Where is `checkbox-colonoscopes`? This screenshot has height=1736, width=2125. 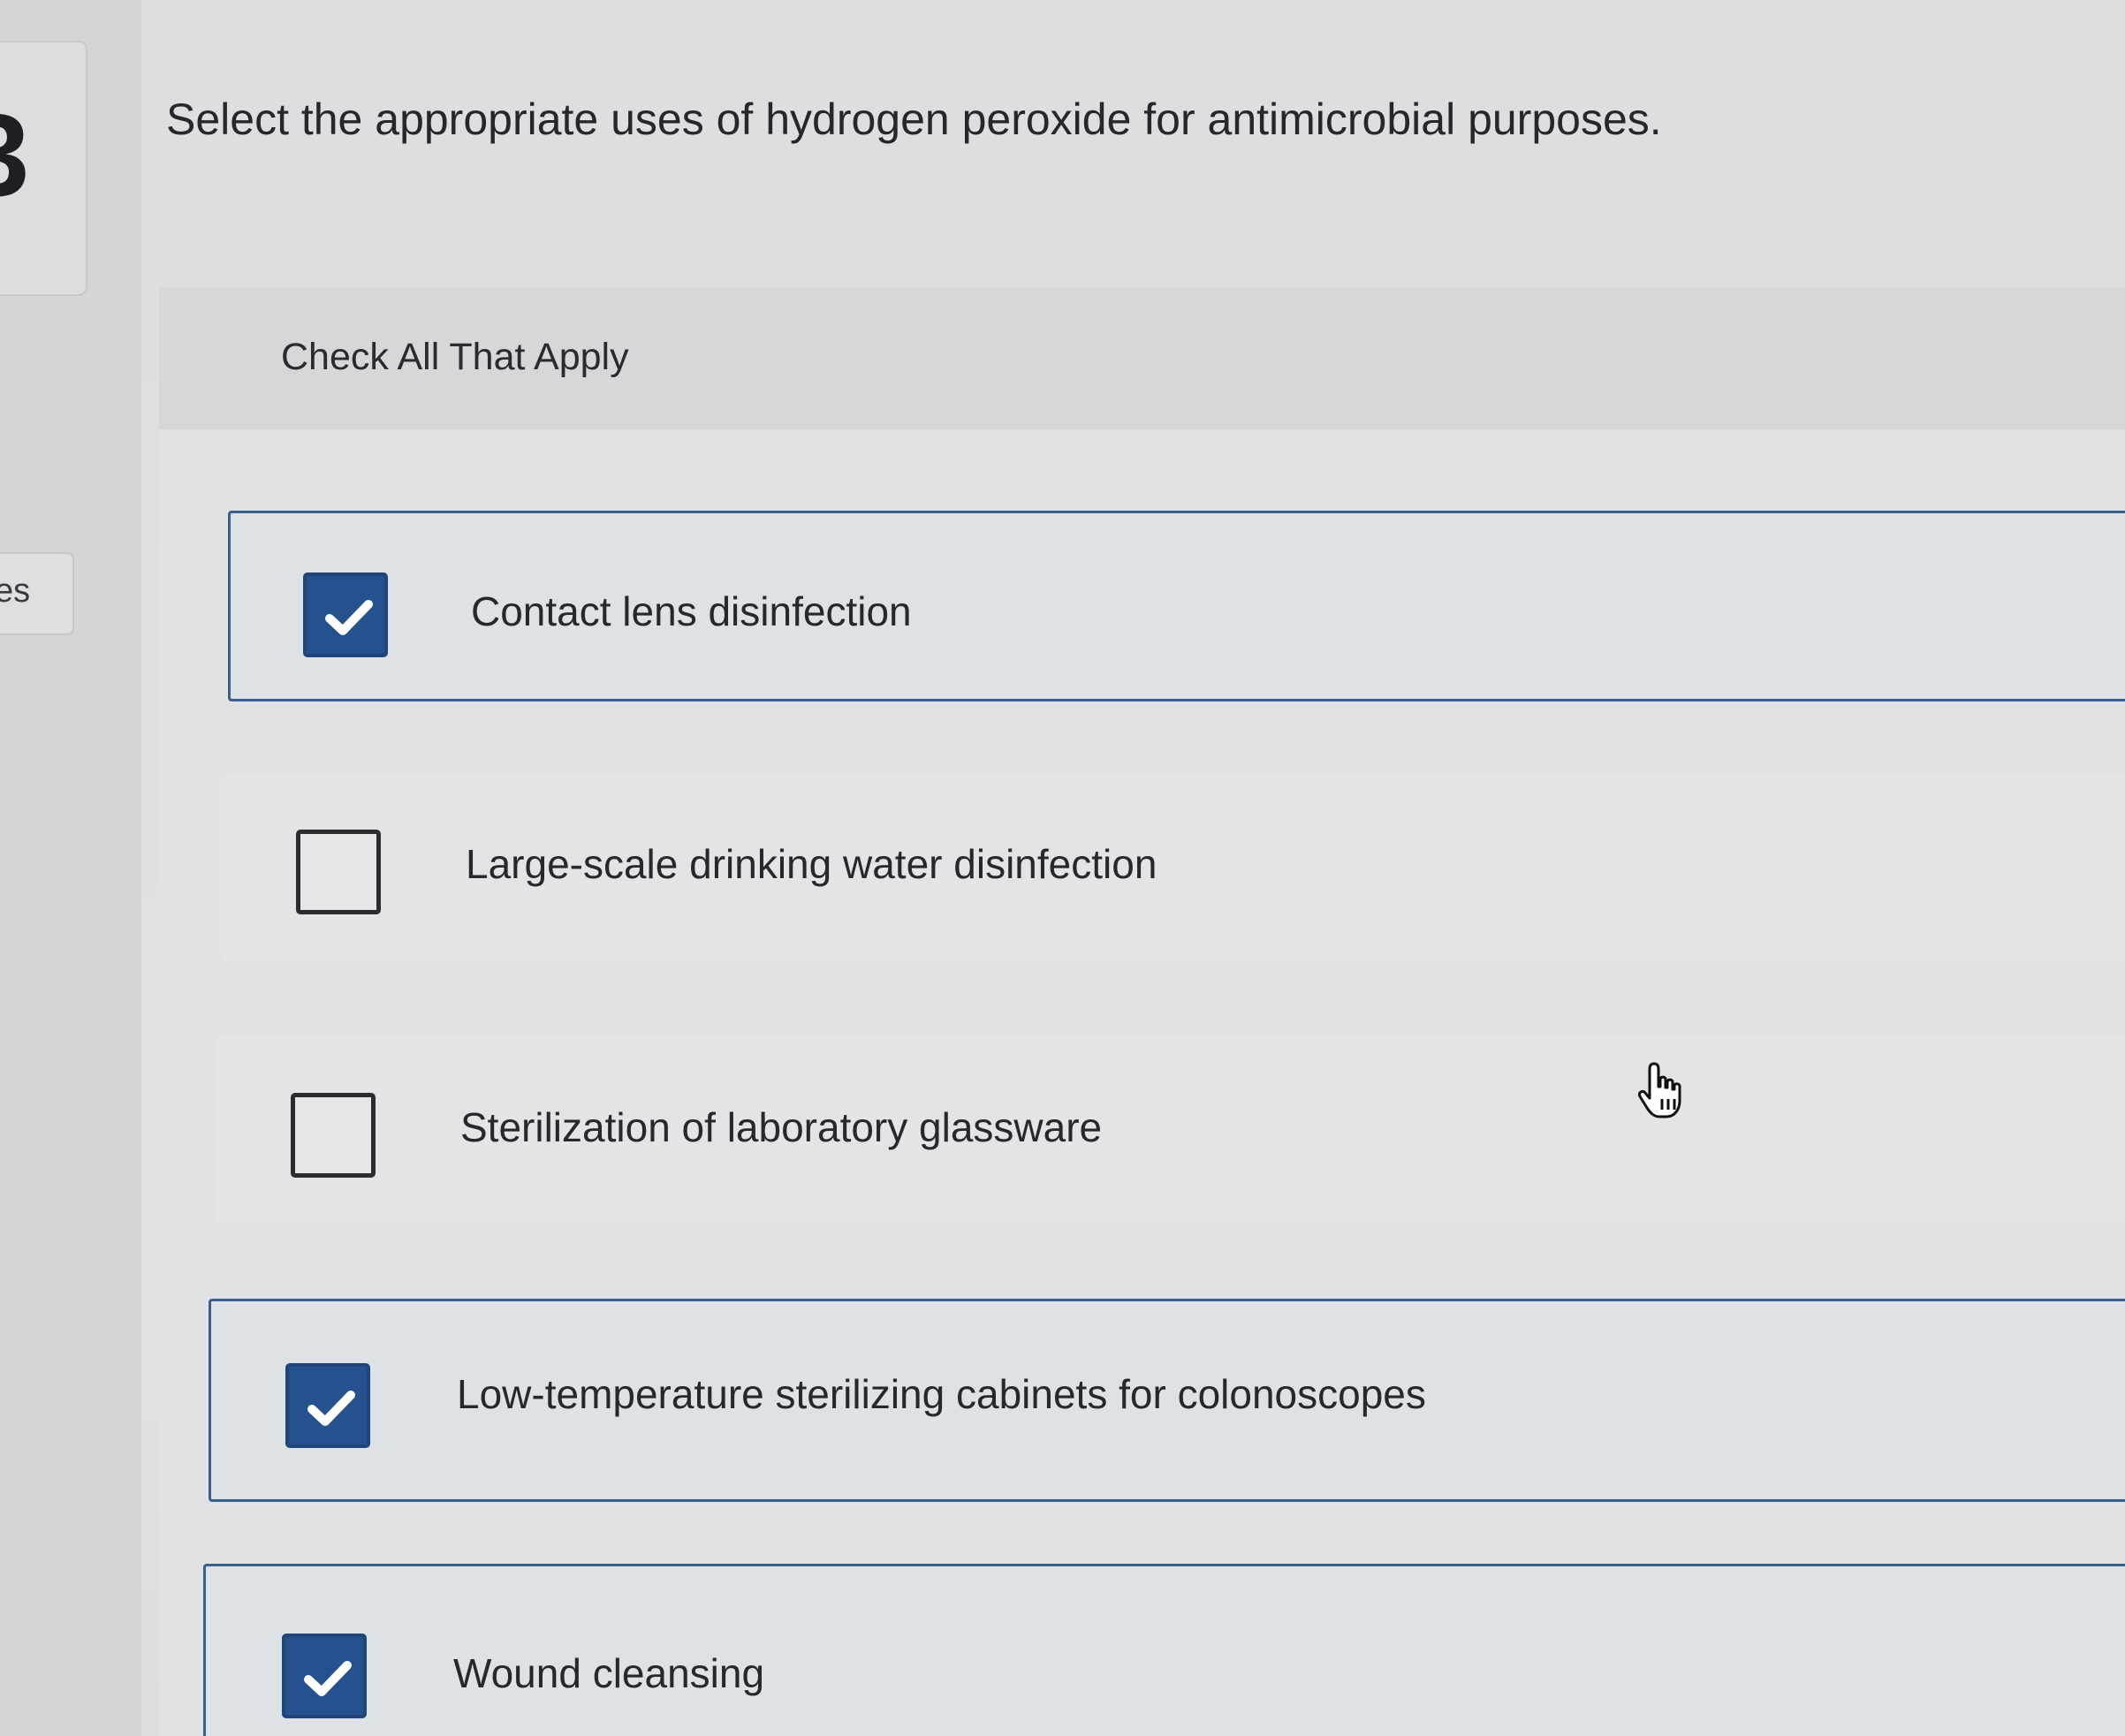 checkbox-colonoscopes is located at coordinates (327, 1406).